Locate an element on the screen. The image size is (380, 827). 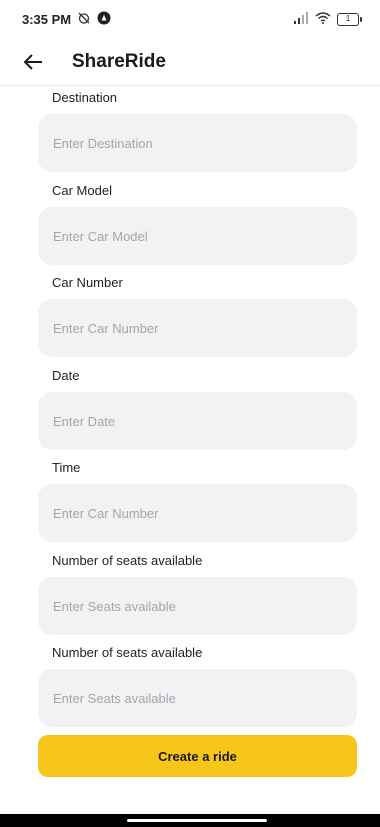
status-time: 3:35 PM is located at coordinates (47, 19).